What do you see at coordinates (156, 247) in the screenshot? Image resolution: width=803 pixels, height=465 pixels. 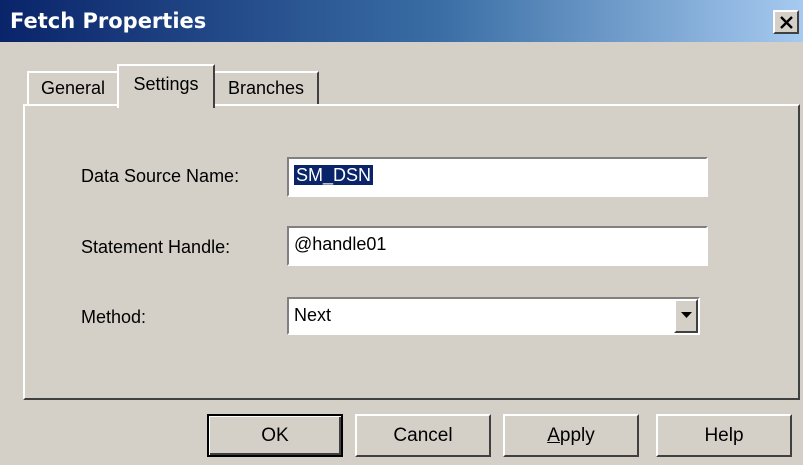 I see `statement-handle-label: Statement Handle:` at bounding box center [156, 247].